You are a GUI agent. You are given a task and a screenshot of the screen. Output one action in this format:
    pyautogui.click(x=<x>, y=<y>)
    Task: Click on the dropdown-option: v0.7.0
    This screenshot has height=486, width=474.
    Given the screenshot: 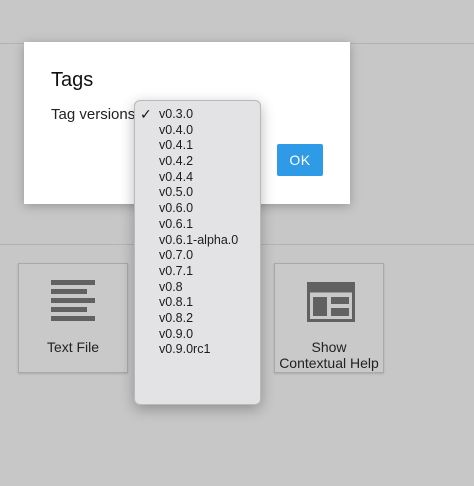 What is the action you would take?
    pyautogui.click(x=197, y=256)
    